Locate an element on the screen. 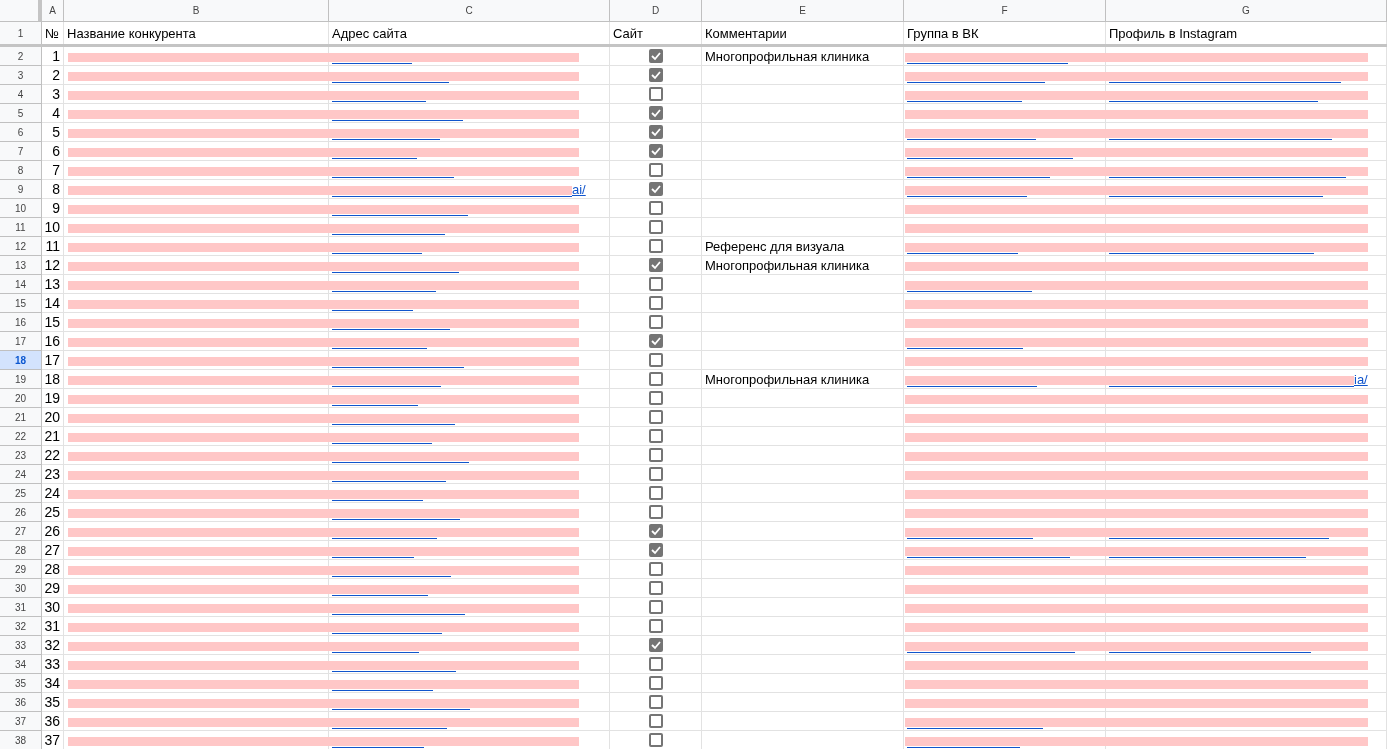  column-header: C is located at coordinates (469, 11).